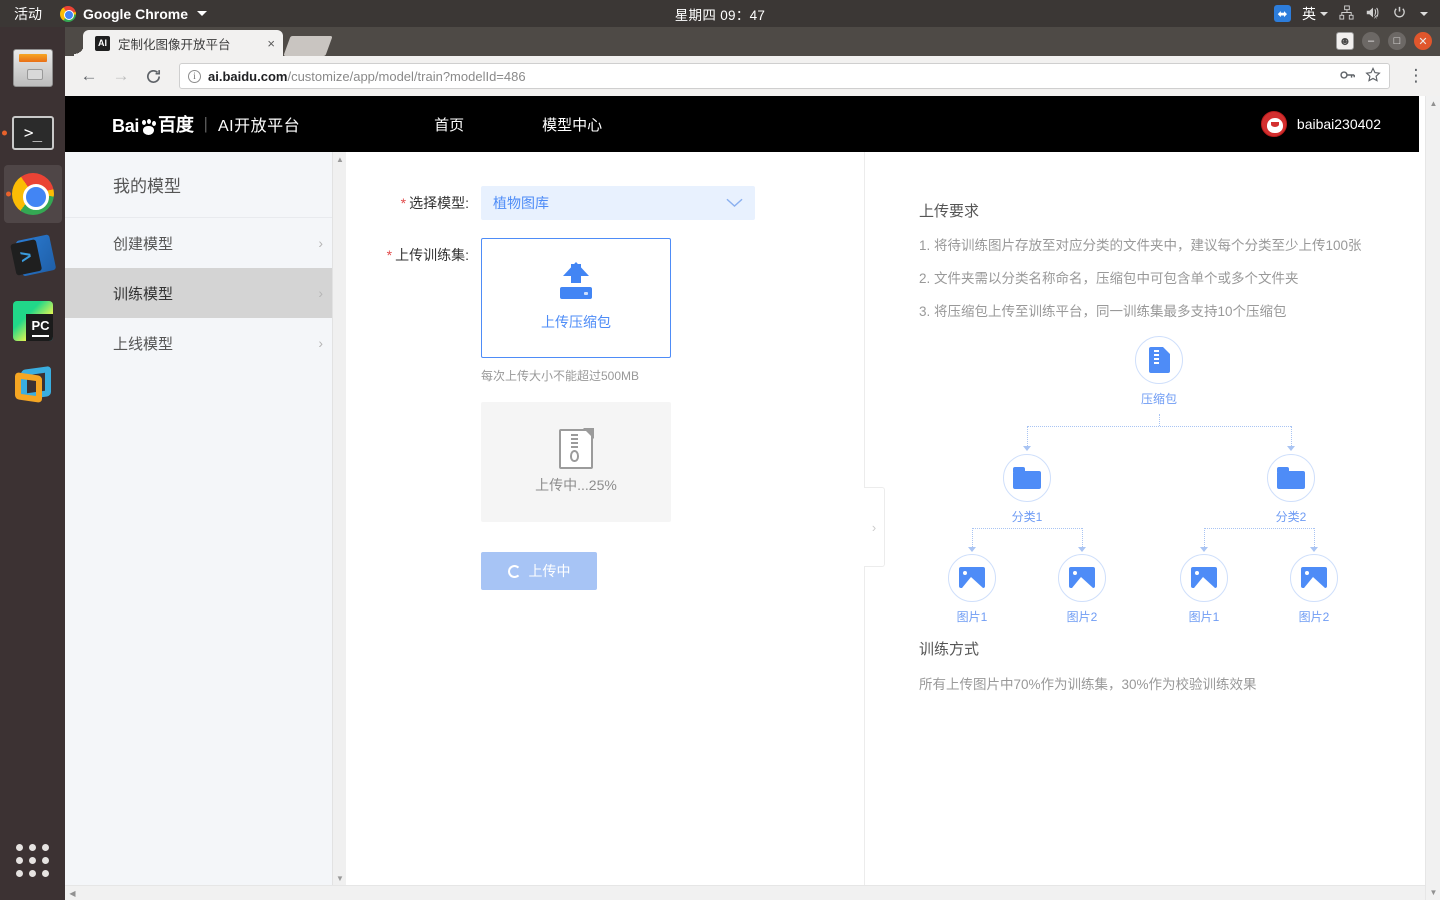 This screenshot has width=1440, height=900. Describe the element at coordinates (1291, 489) in the screenshot. I see `tree-node-folder: 分类2` at that location.